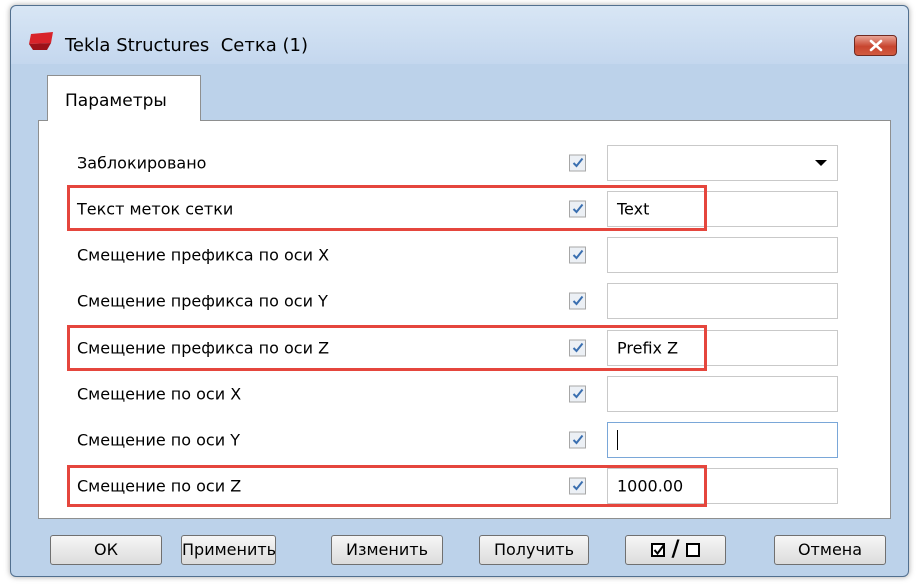 Image resolution: width=921 pixels, height=586 pixels. What do you see at coordinates (203, 348) in the screenshot?
I see `row-label: Смещение префикса по оси Z` at bounding box center [203, 348].